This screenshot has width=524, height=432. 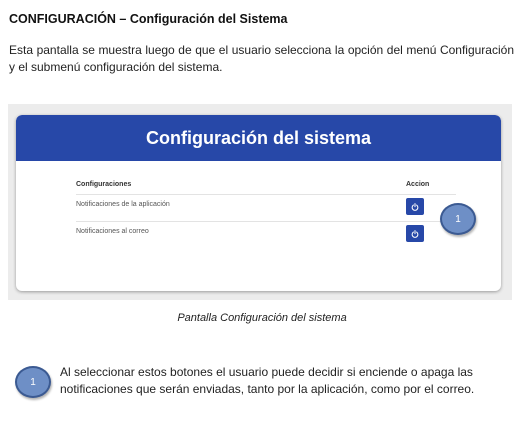 I want to click on card-header: Configuración del sistema, so click(x=258, y=138).